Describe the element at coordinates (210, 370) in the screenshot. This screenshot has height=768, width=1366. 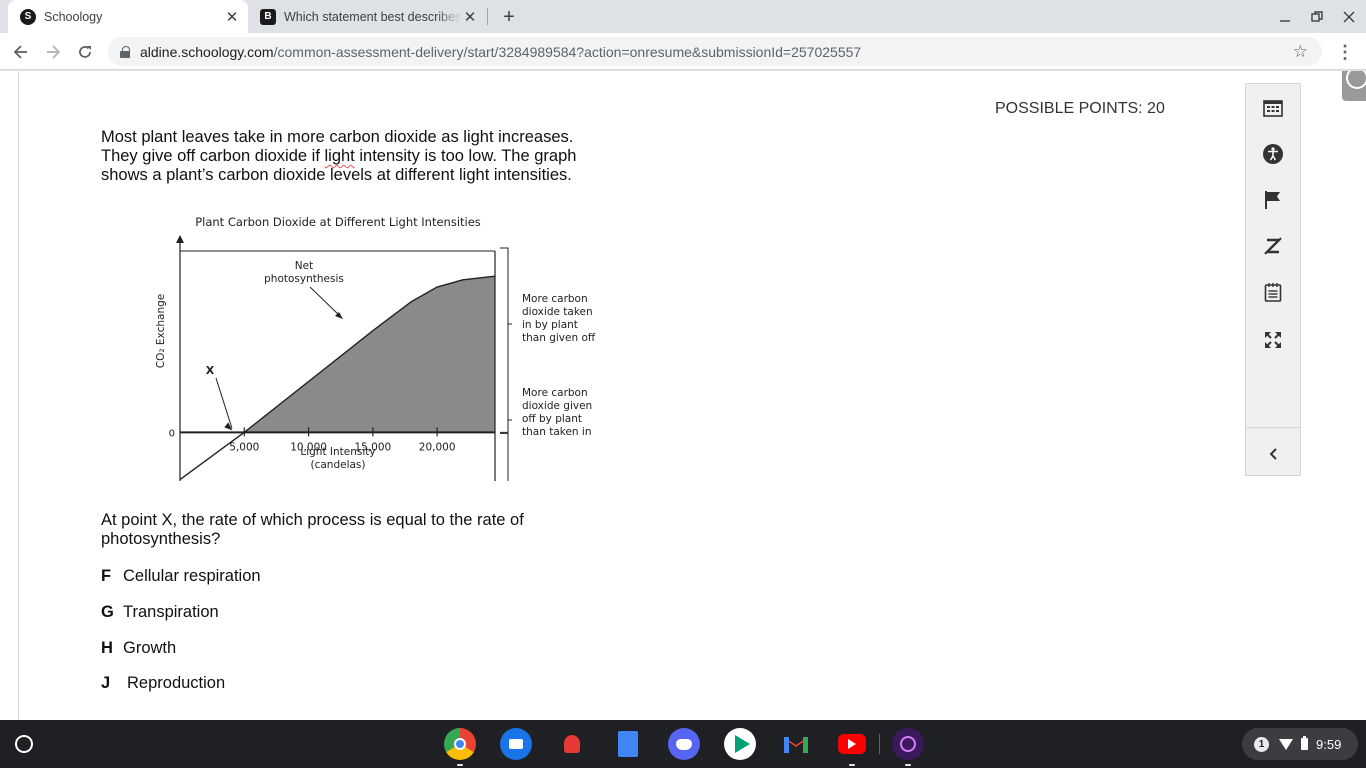
I see `point-x-label: X` at that location.